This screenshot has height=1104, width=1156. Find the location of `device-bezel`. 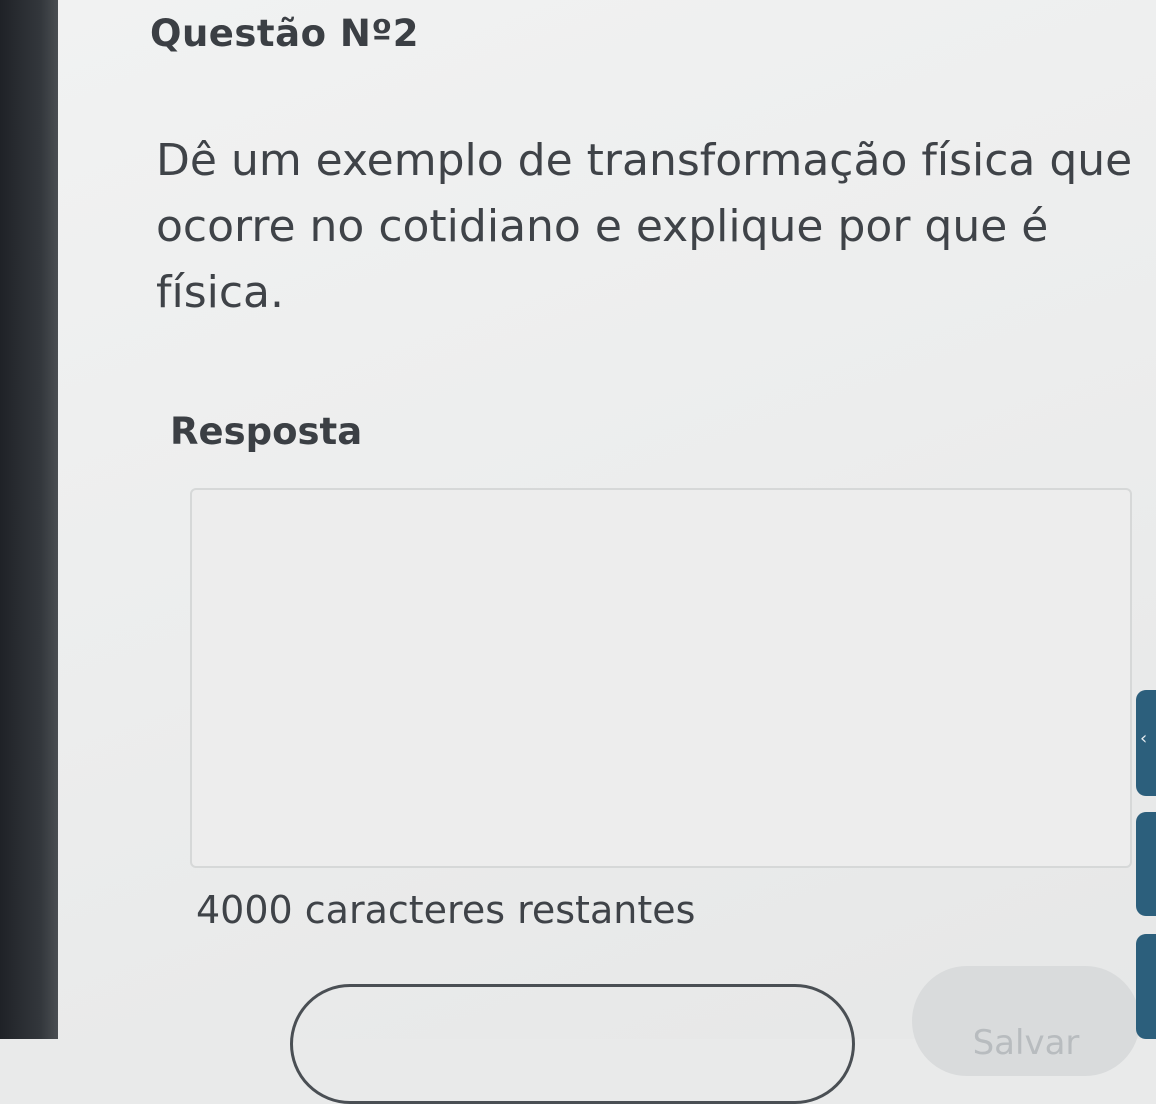

device-bezel is located at coordinates (29, 519).